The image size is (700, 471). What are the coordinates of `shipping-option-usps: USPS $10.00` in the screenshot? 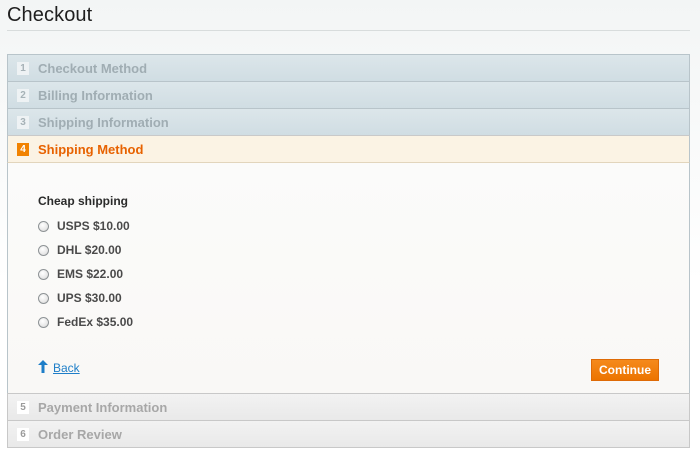 It's located at (84, 226).